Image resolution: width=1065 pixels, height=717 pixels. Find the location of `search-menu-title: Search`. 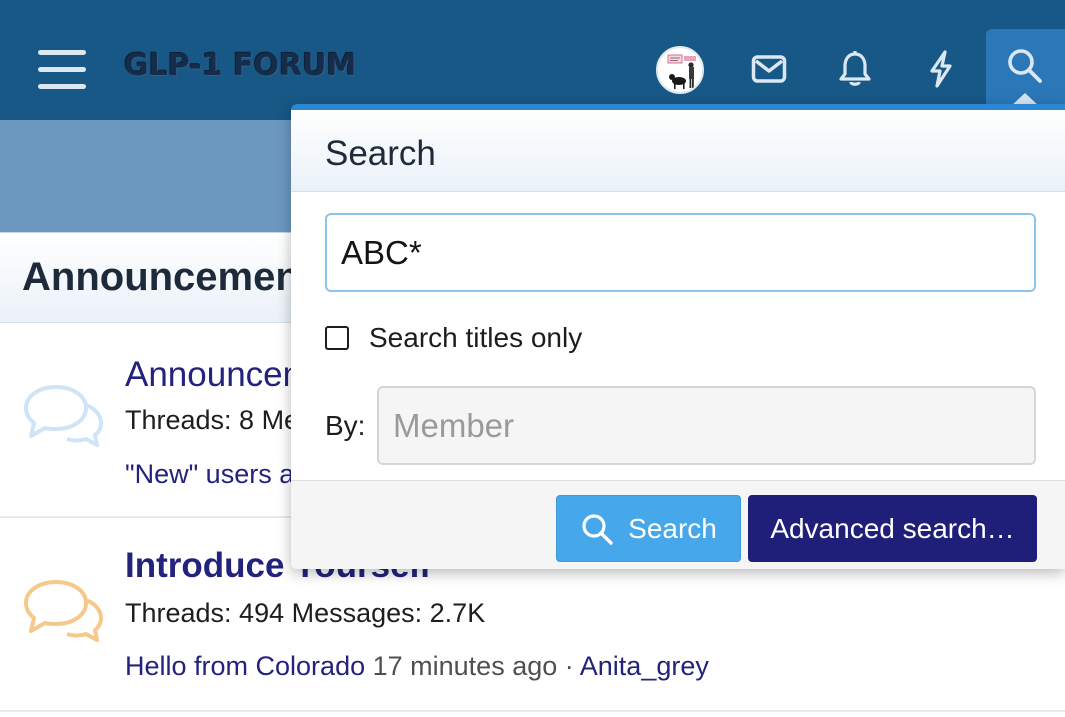

search-menu-title: Search is located at coordinates (380, 153).